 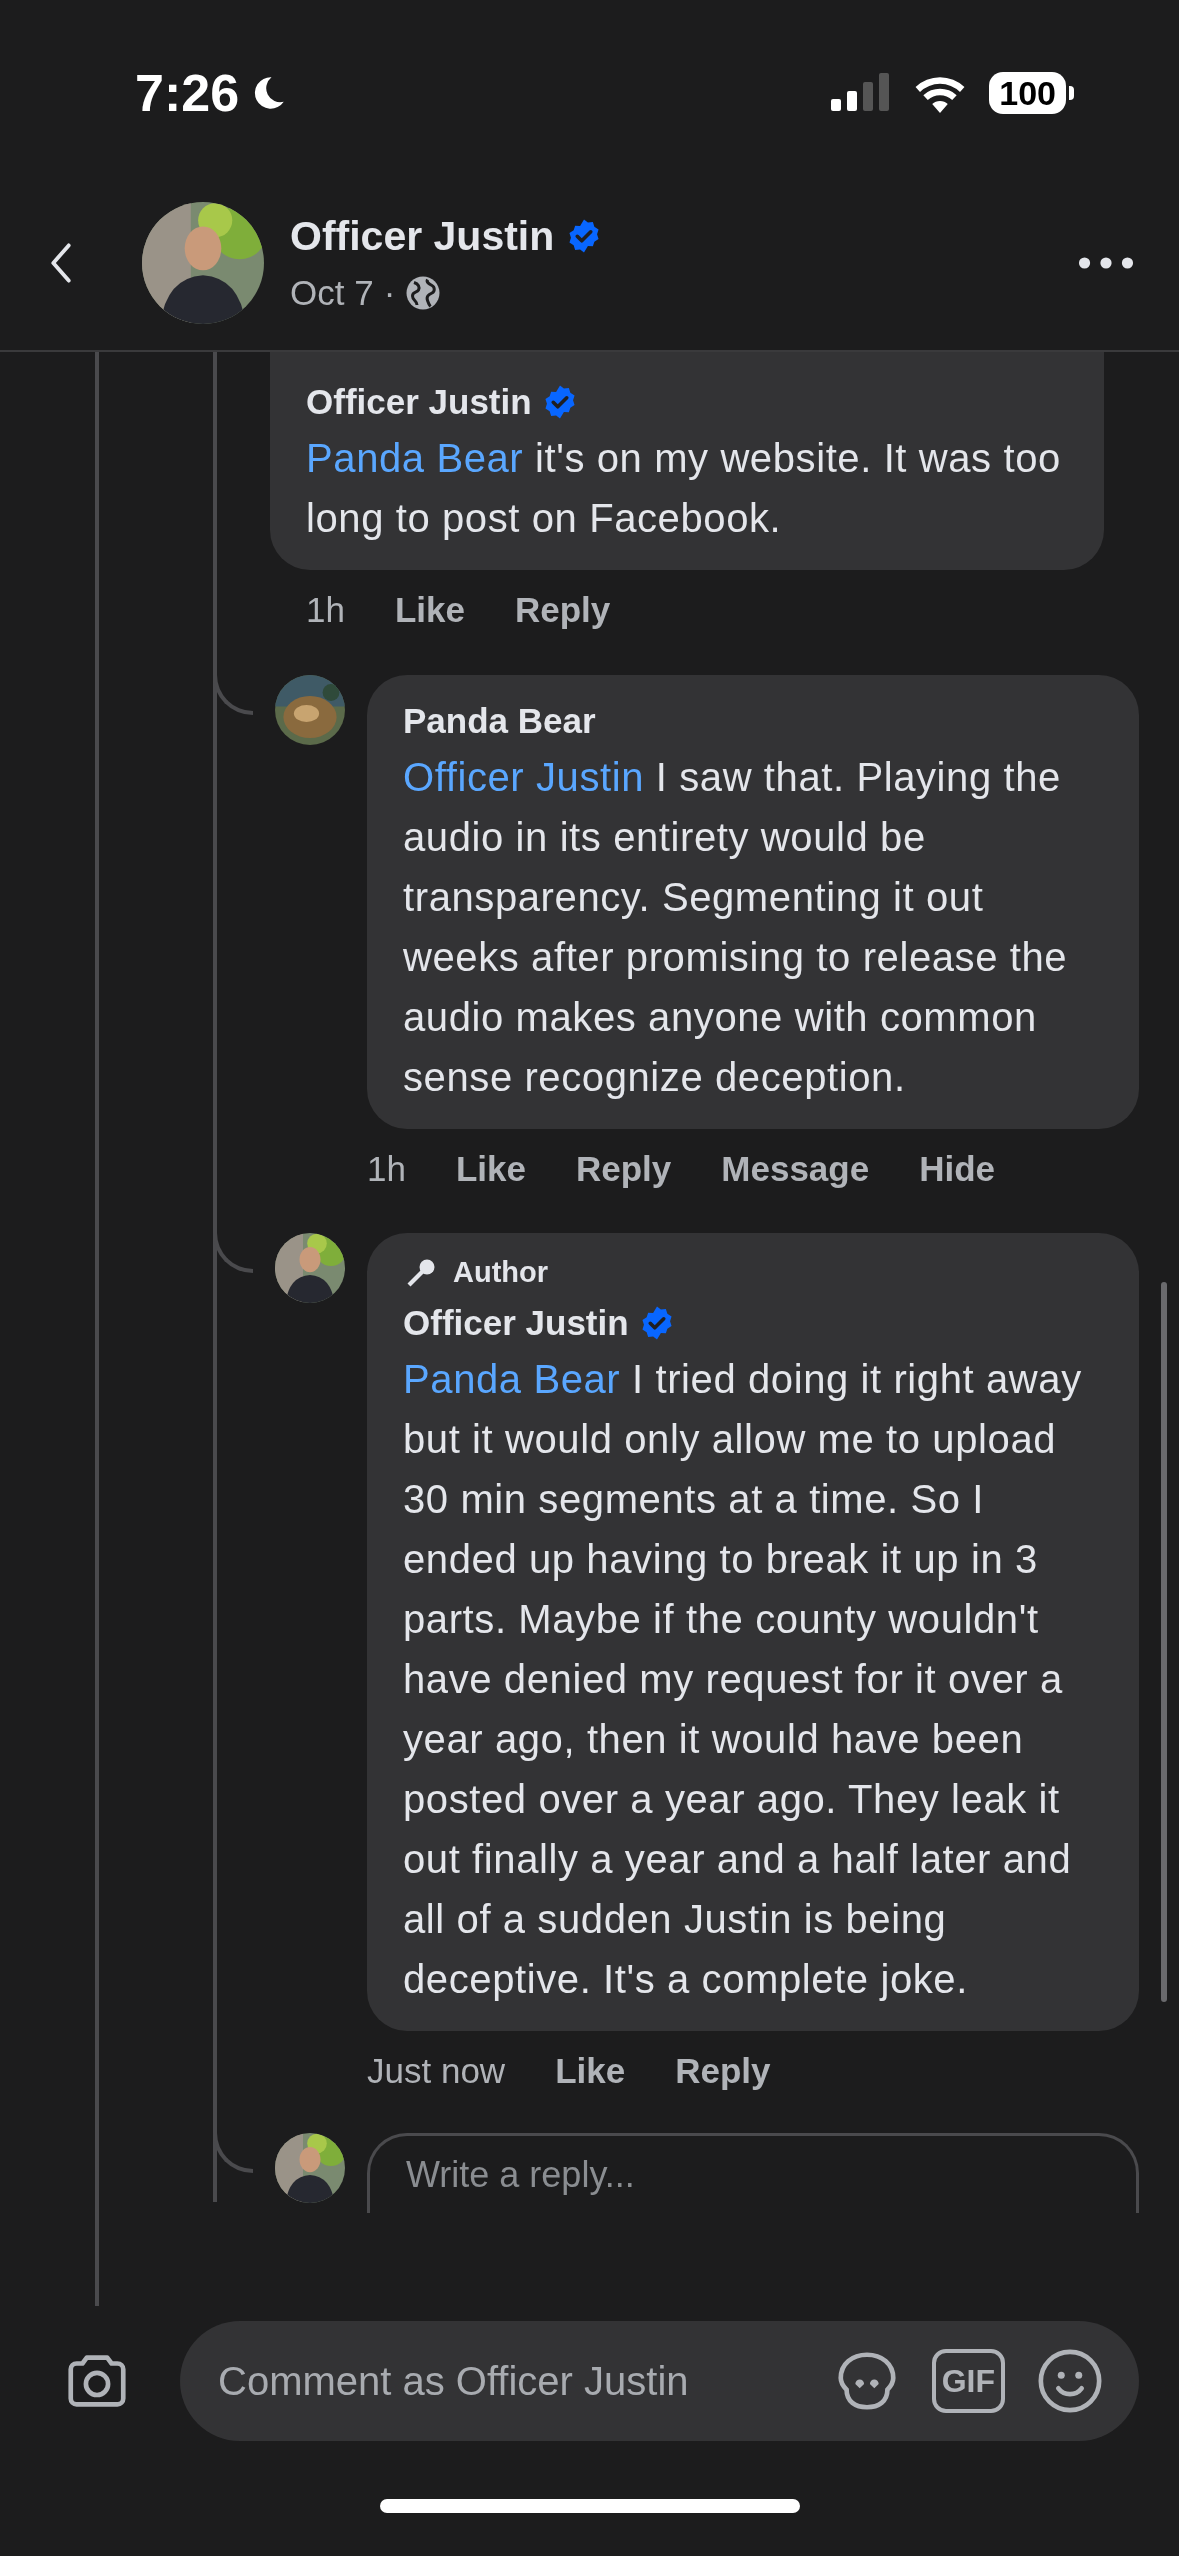 What do you see at coordinates (501, 1272) in the screenshot?
I see `author-label: Author` at bounding box center [501, 1272].